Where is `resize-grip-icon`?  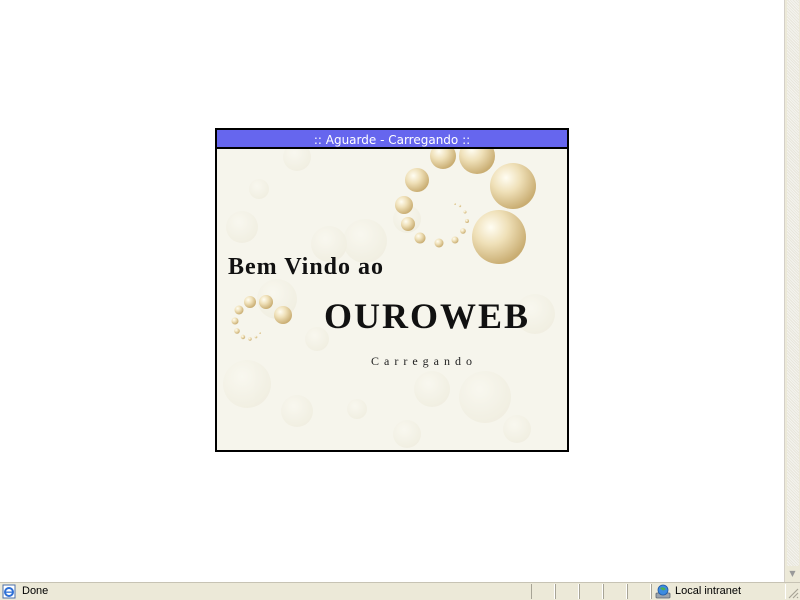
resize-grip-icon is located at coordinates (793, 593).